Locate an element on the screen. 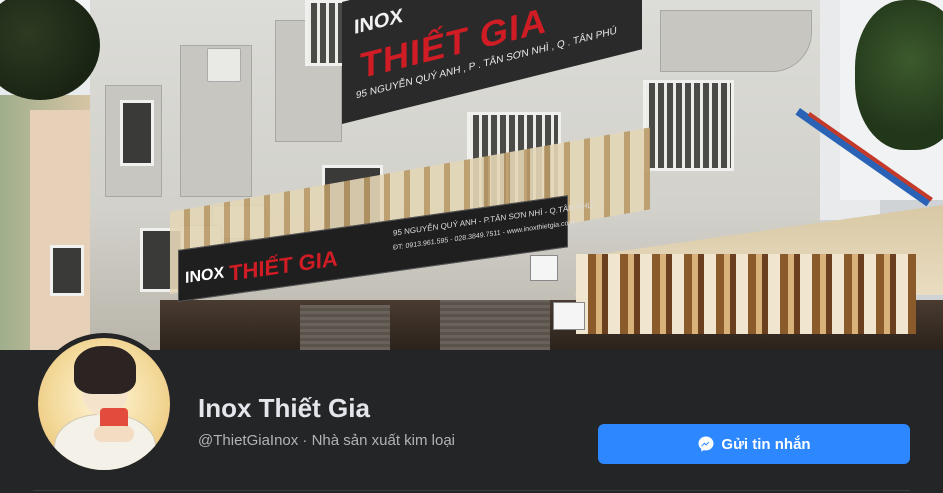 This screenshot has height=493, width=943. messenger-icon is located at coordinates (706, 444).